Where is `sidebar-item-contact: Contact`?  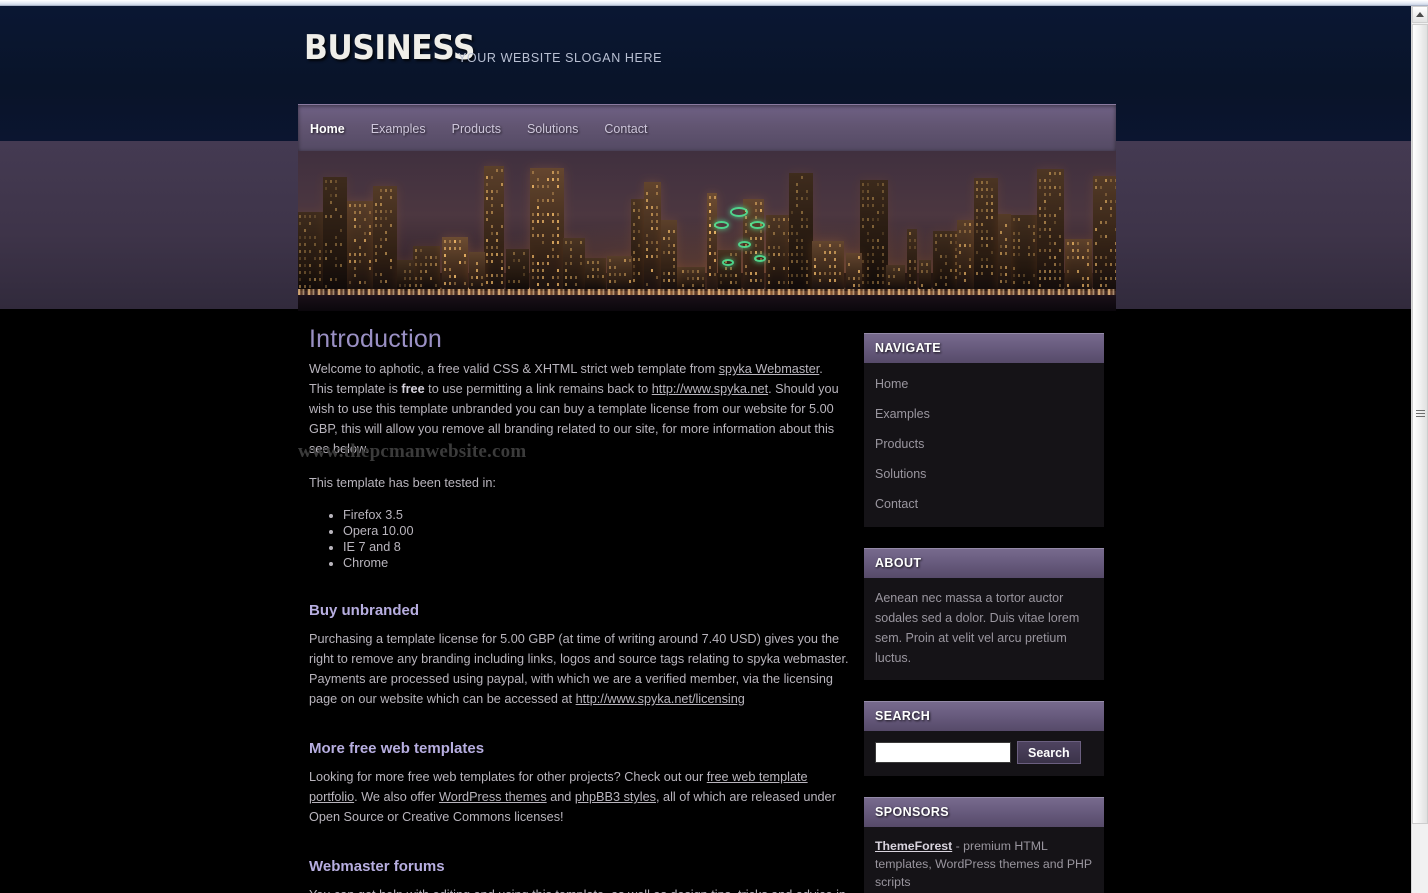 sidebar-item-contact: Contact is located at coordinates (984, 504).